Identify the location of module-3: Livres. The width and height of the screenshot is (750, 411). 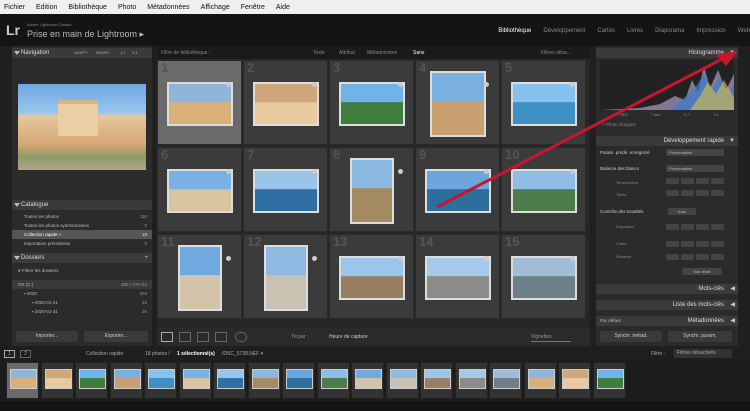
(635, 31).